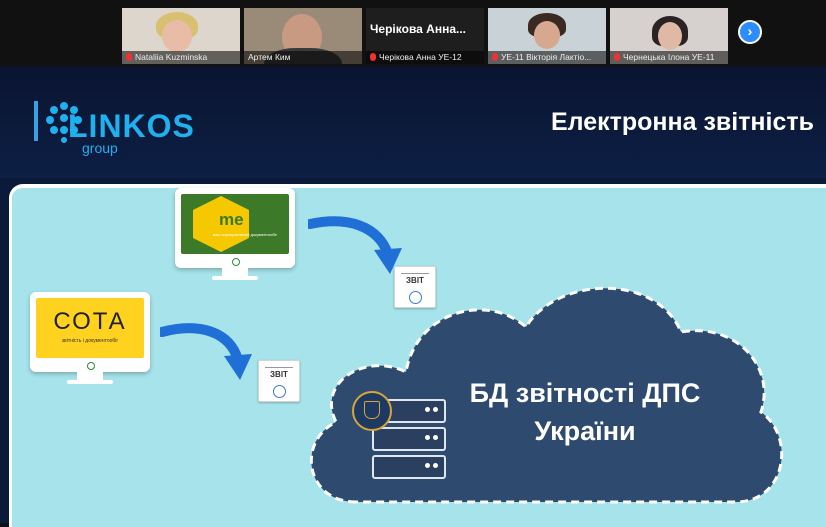 The height and width of the screenshot is (527, 826). I want to click on participant-name: Чернецька Ілона УЕ-11, so click(669, 57).